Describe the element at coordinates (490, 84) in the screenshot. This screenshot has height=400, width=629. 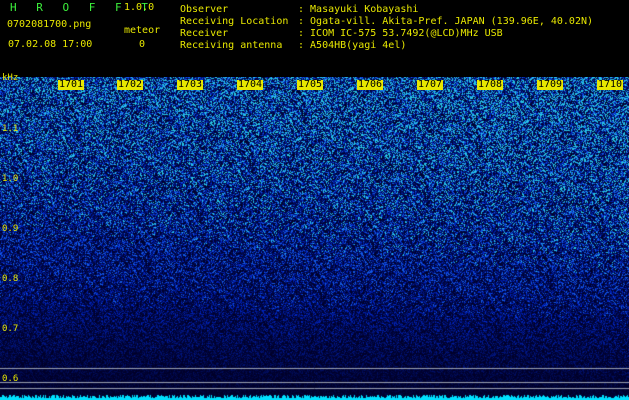
I see `time-label: 1708` at that location.